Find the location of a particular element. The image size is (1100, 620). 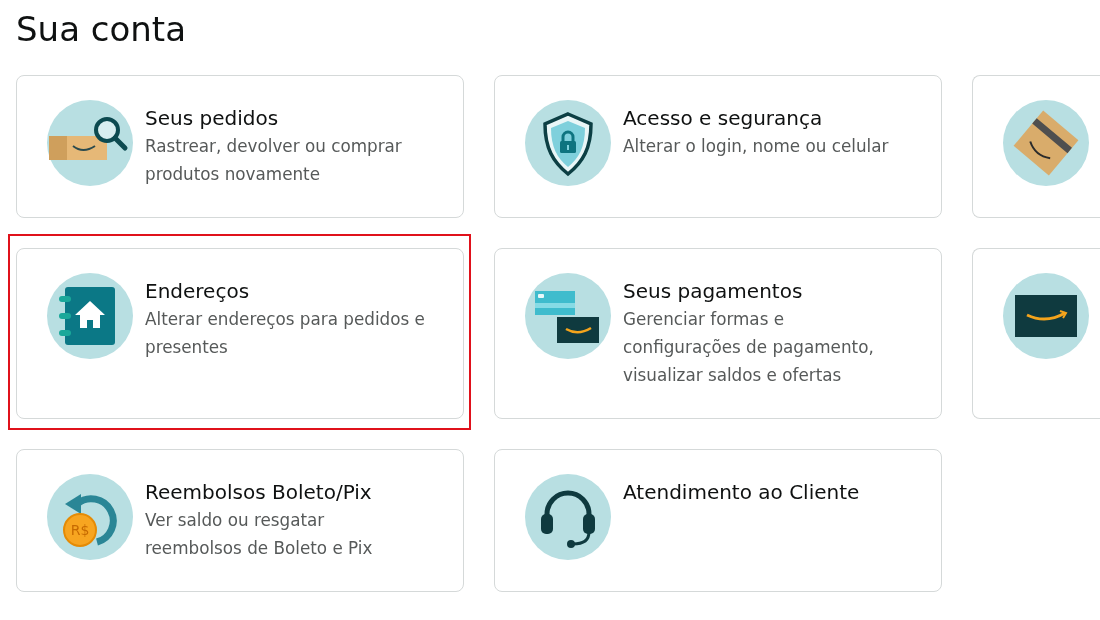

card-description: Ver saldo ou resgatar reembolsos de Boleto e Pix is located at coordinates (259, 534).